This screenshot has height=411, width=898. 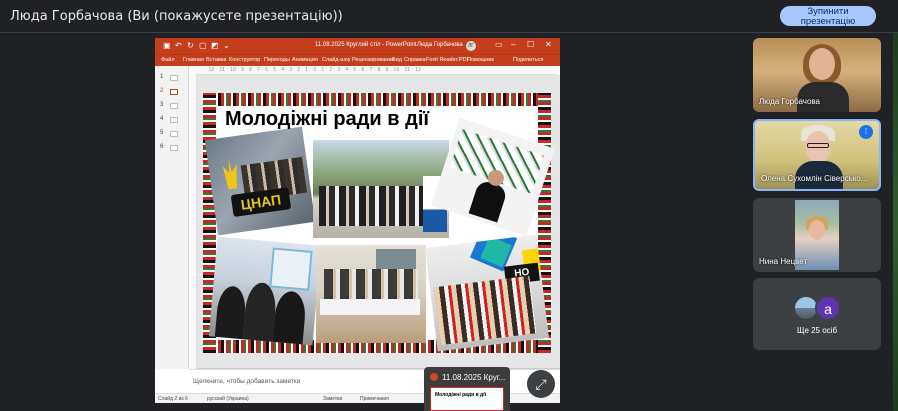 What do you see at coordinates (370, 307) in the screenshot?
I see `table` at bounding box center [370, 307].